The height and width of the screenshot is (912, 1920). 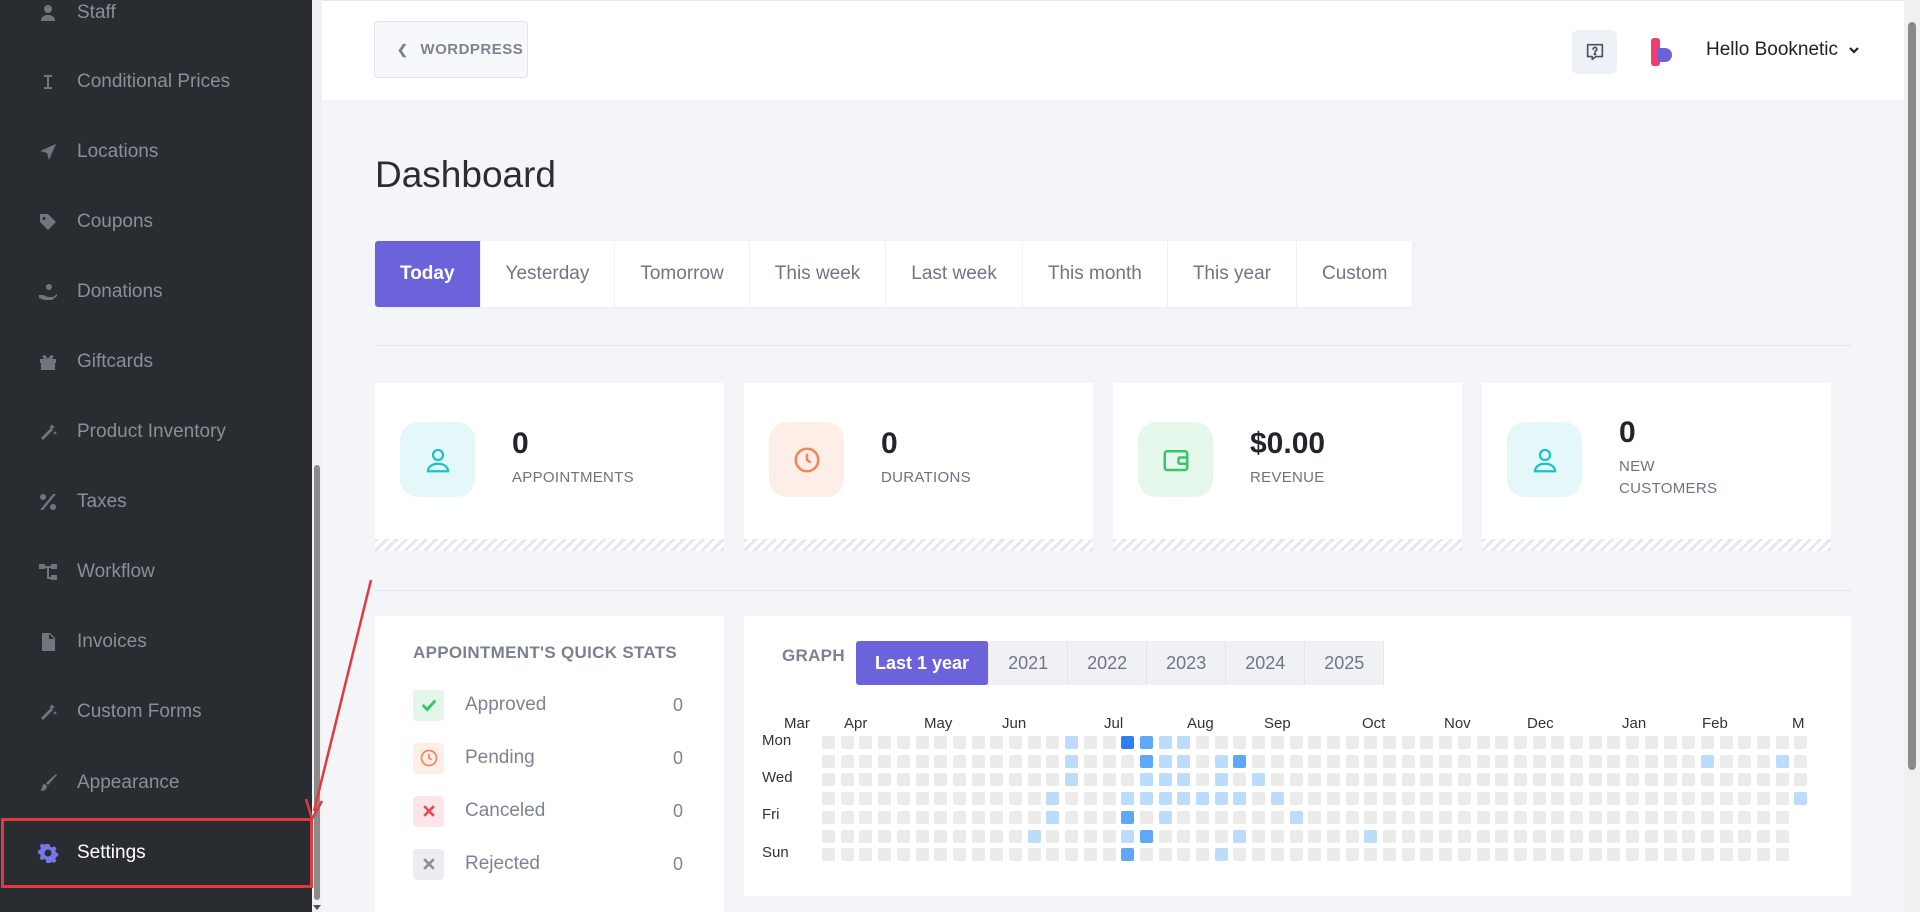 I want to click on tab-this-year: This year, so click(x=1232, y=274).